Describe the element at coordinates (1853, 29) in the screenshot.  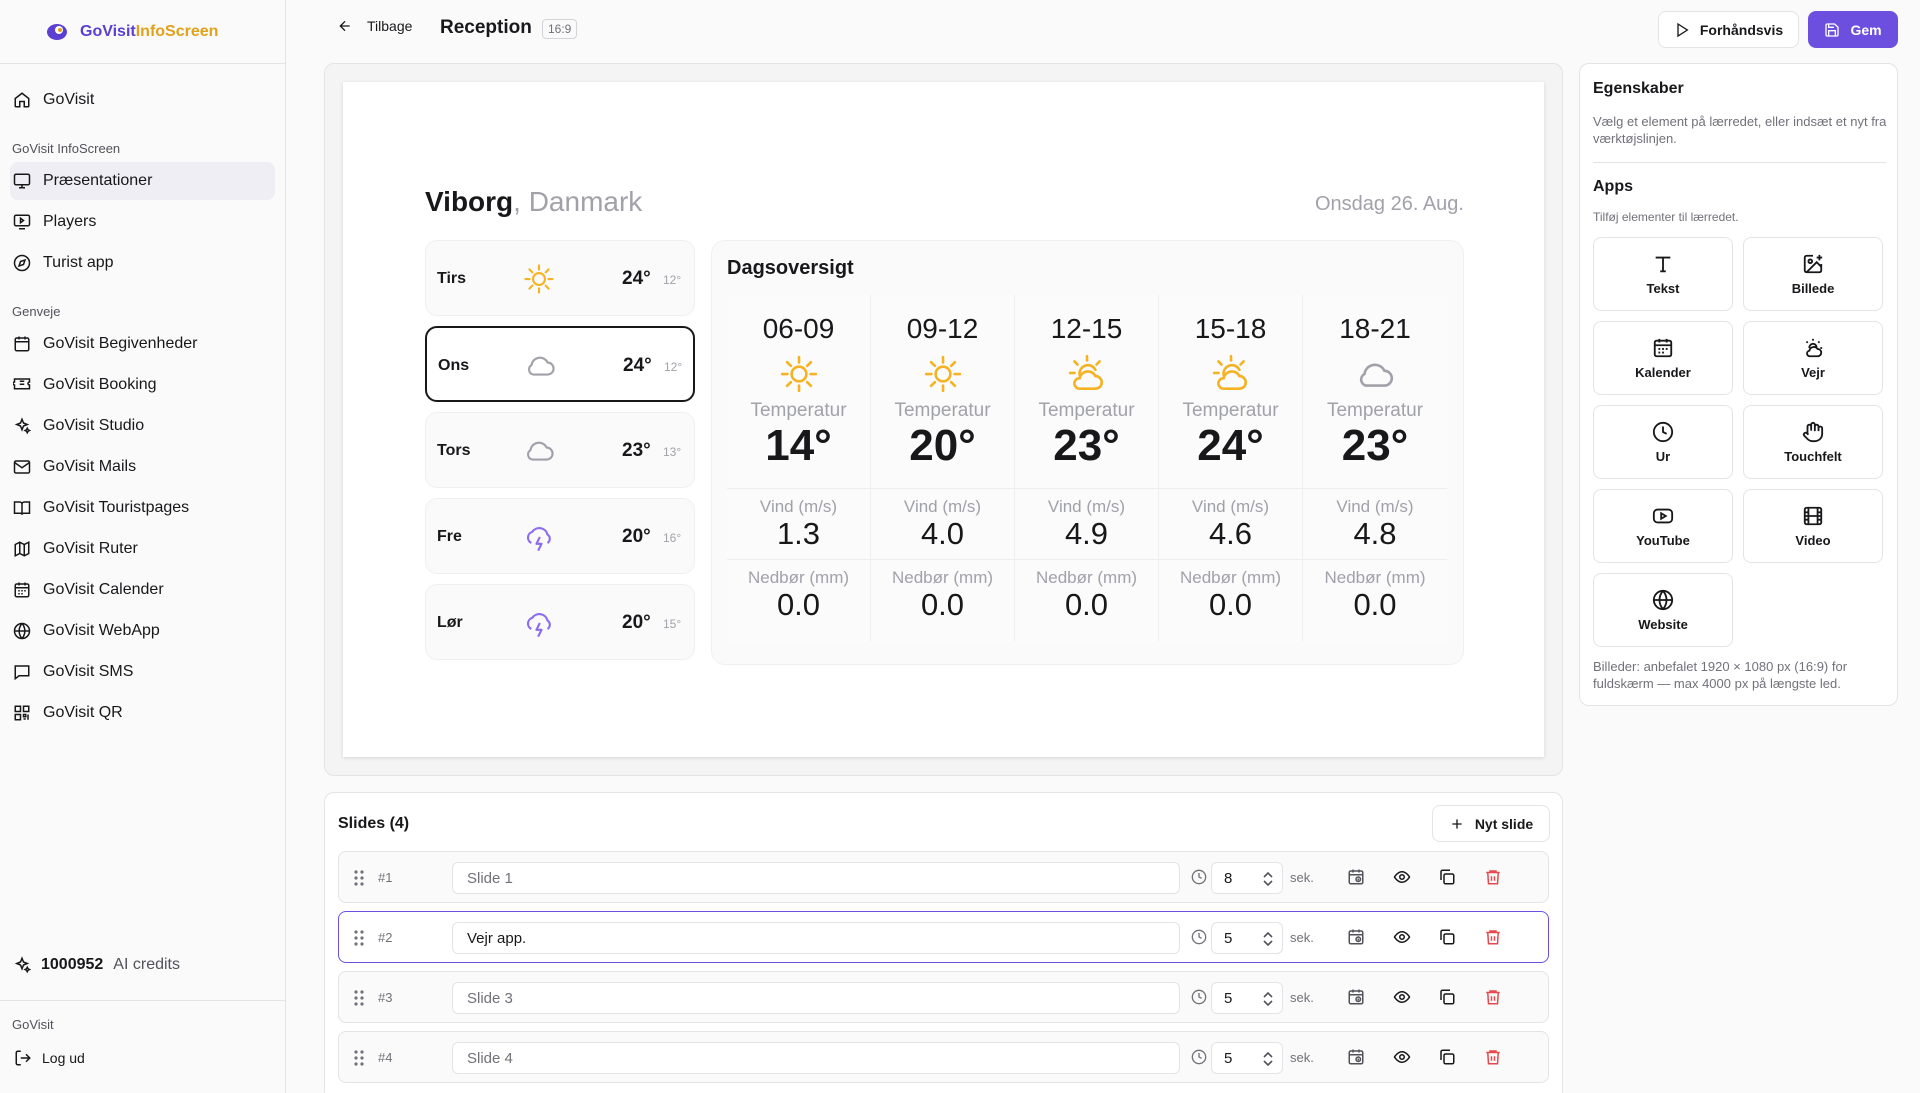
I see `save-button: Gem` at that location.